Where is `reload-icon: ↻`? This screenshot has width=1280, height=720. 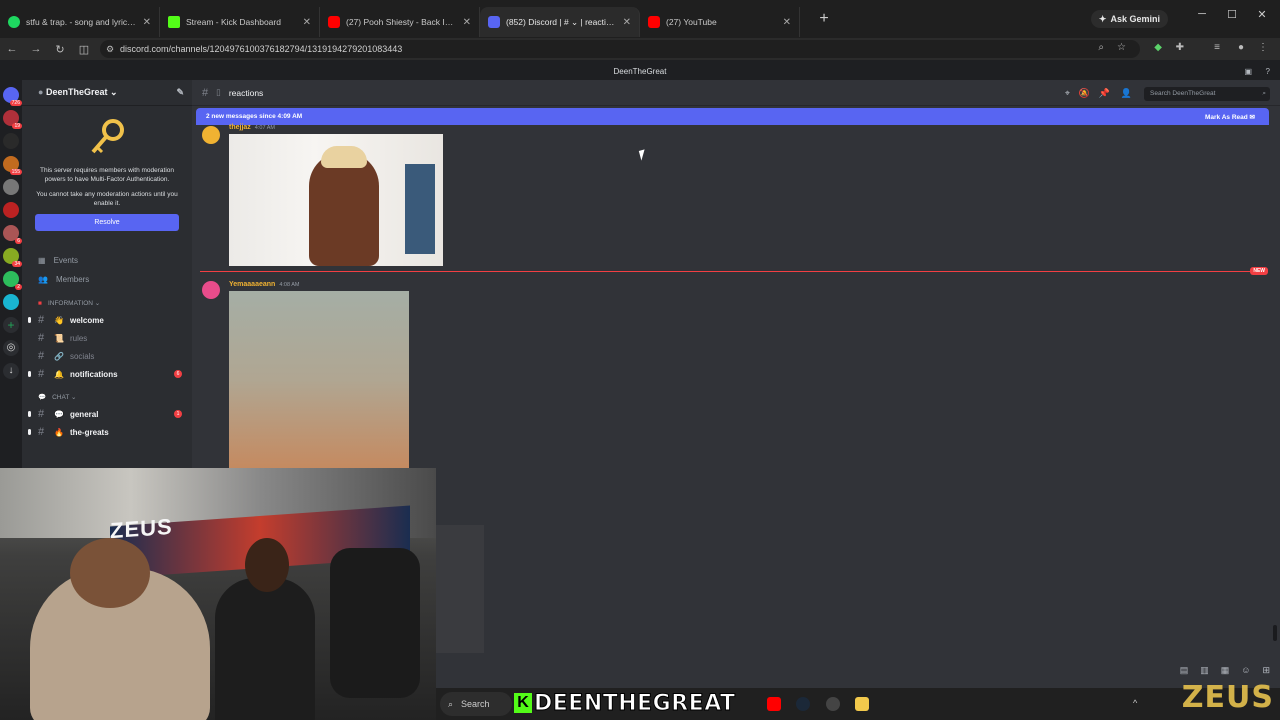
reload-icon: ↻ is located at coordinates (60, 49).